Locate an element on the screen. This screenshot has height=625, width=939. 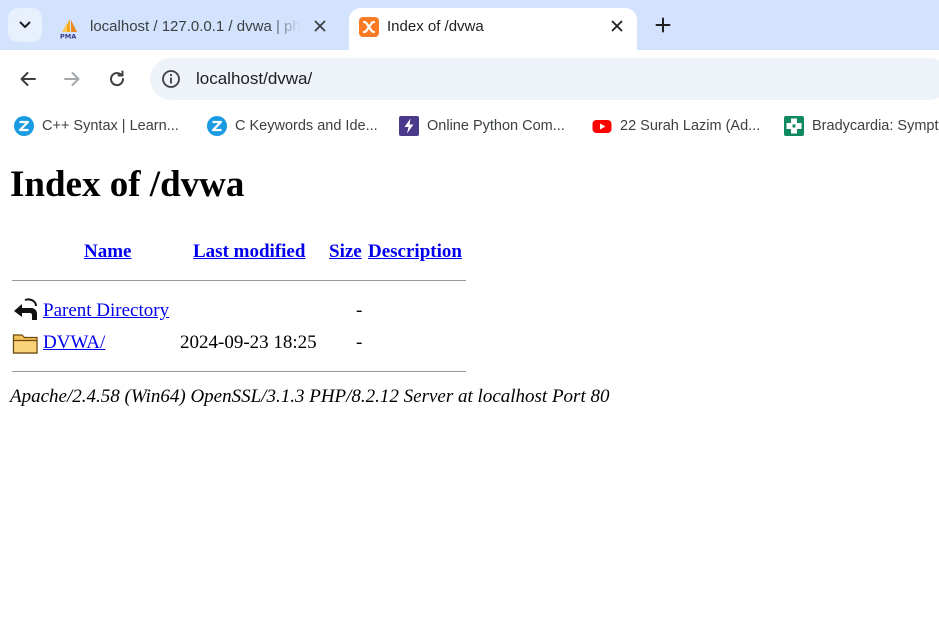
column-header-description: Description is located at coordinates (415, 252).